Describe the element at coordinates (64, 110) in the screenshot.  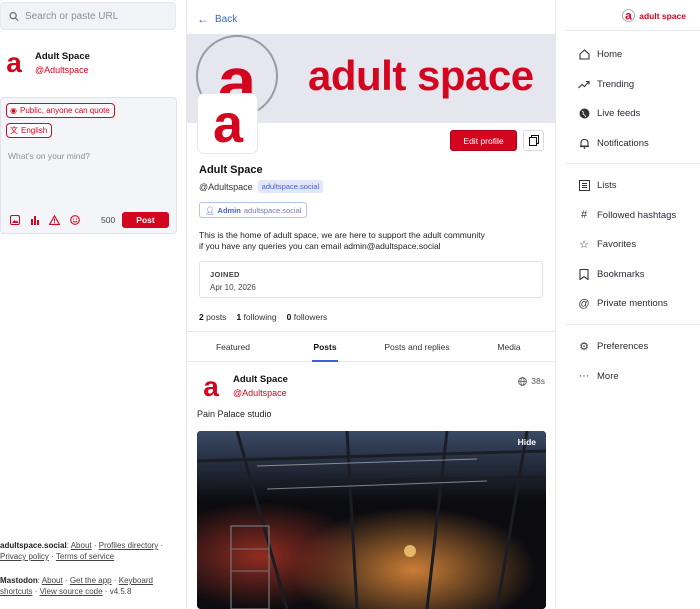
I see `visibility-label: Public, anyone can quote` at that location.